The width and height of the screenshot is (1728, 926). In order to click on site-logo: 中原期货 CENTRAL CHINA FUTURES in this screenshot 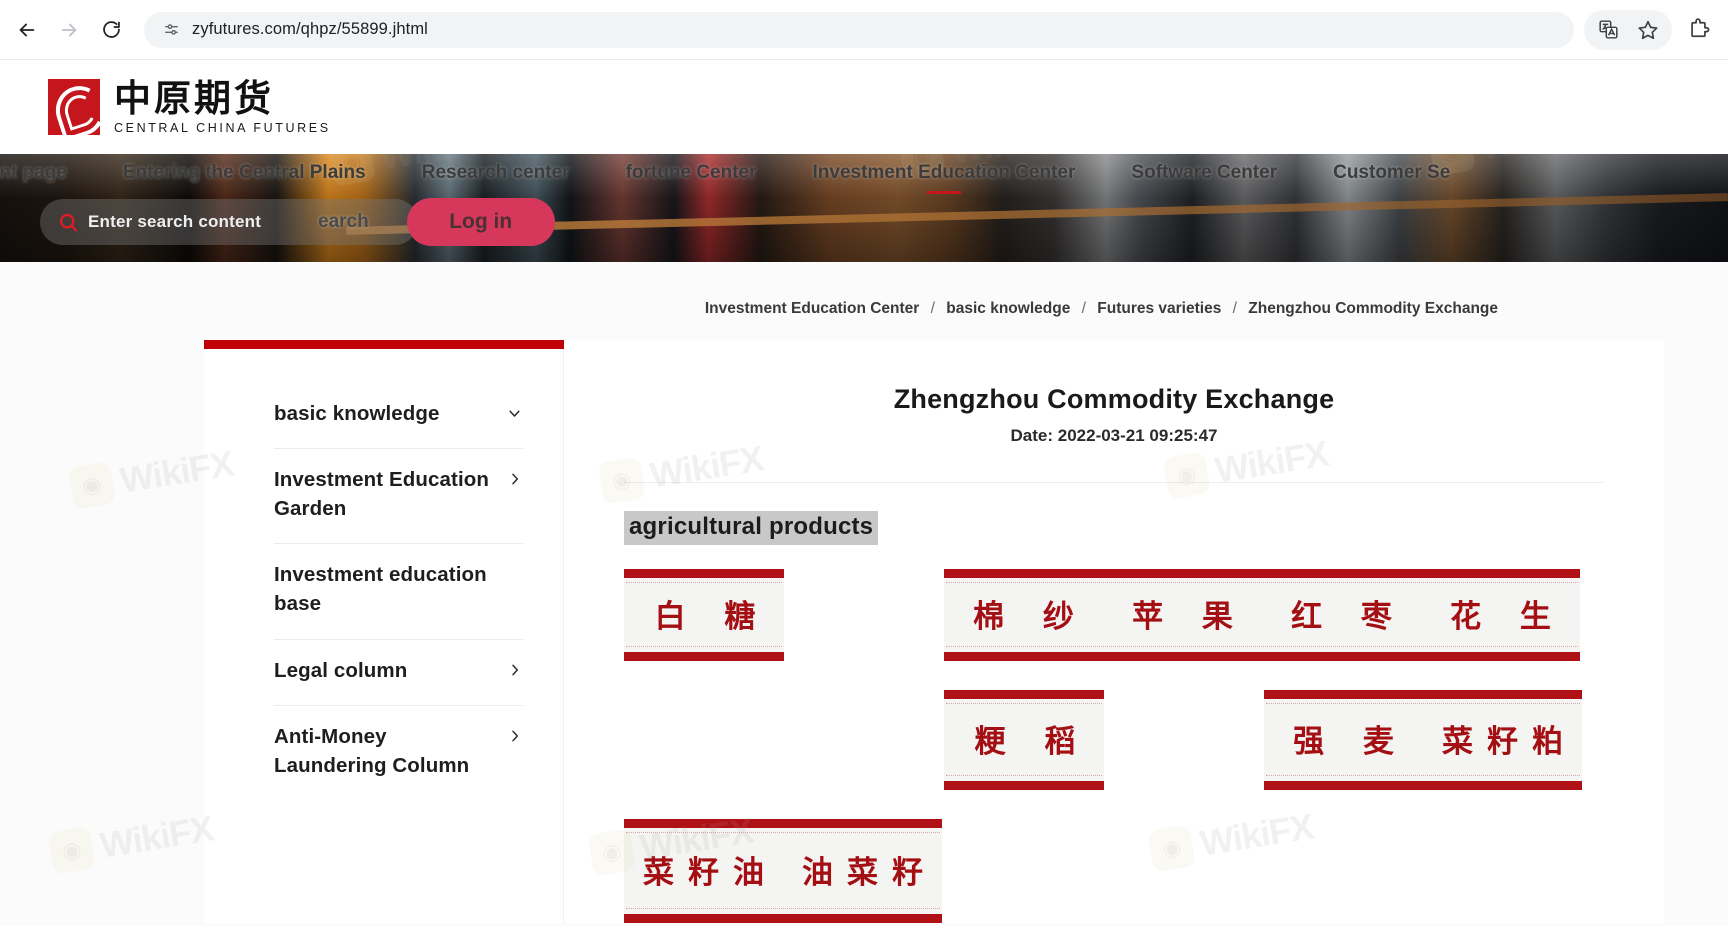, I will do `click(189, 107)`.